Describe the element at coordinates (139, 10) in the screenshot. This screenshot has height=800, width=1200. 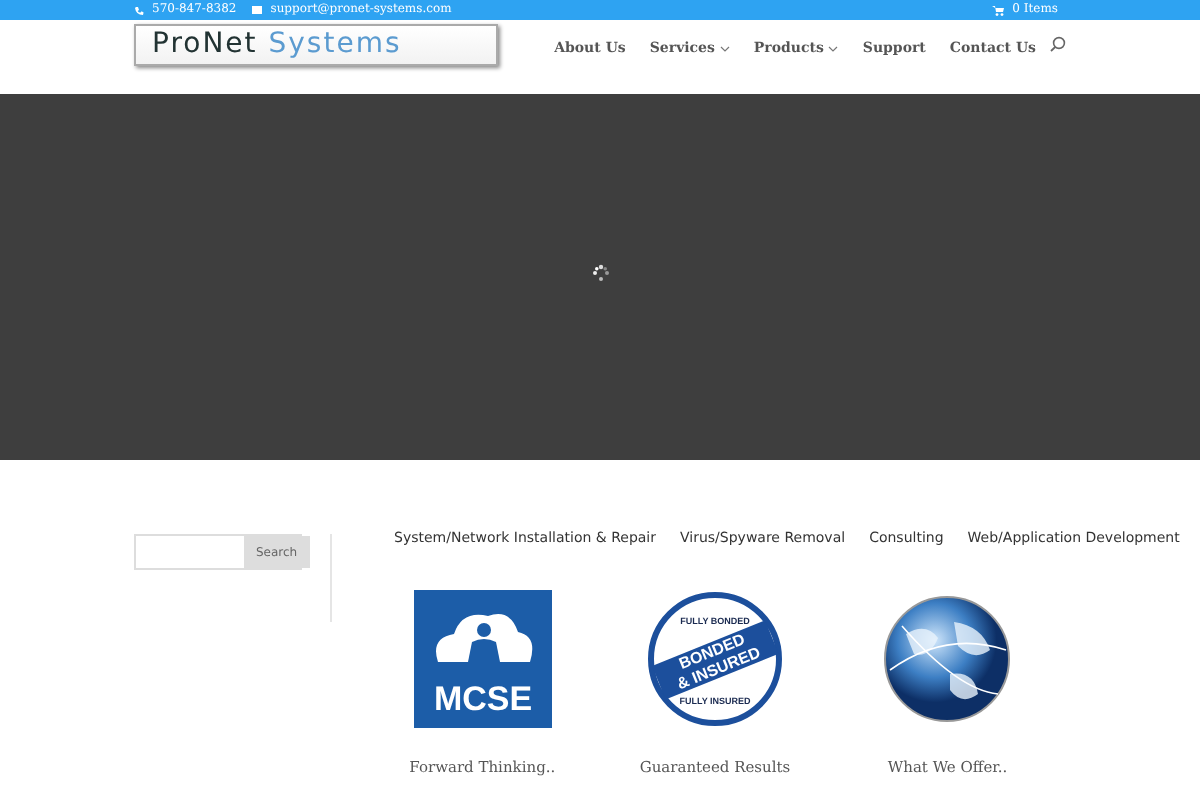
I see `phone-icon` at that location.